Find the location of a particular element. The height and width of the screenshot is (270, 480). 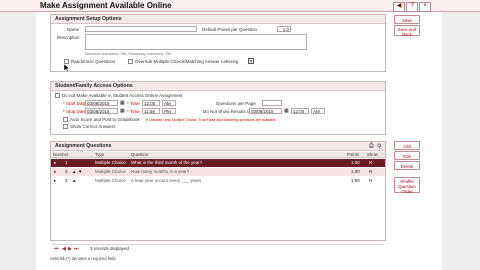

add-button: Add is located at coordinates (407, 145).